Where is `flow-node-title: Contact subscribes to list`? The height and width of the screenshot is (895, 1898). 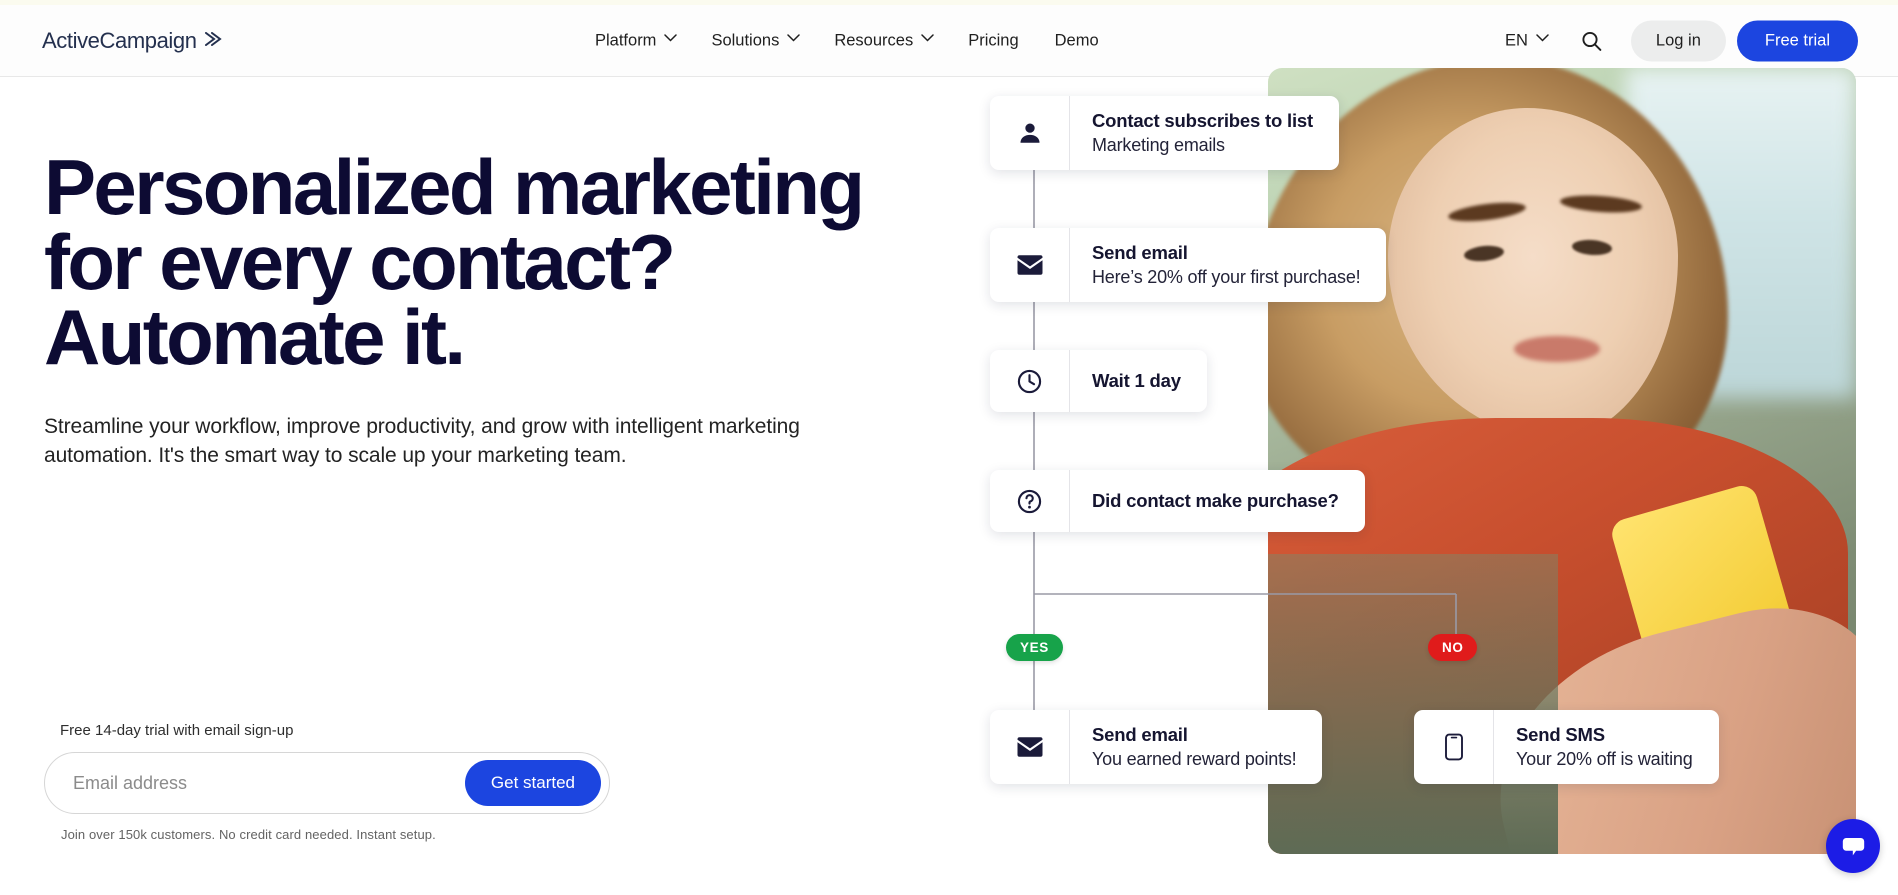 flow-node-title: Contact subscribes to list is located at coordinates (1202, 120).